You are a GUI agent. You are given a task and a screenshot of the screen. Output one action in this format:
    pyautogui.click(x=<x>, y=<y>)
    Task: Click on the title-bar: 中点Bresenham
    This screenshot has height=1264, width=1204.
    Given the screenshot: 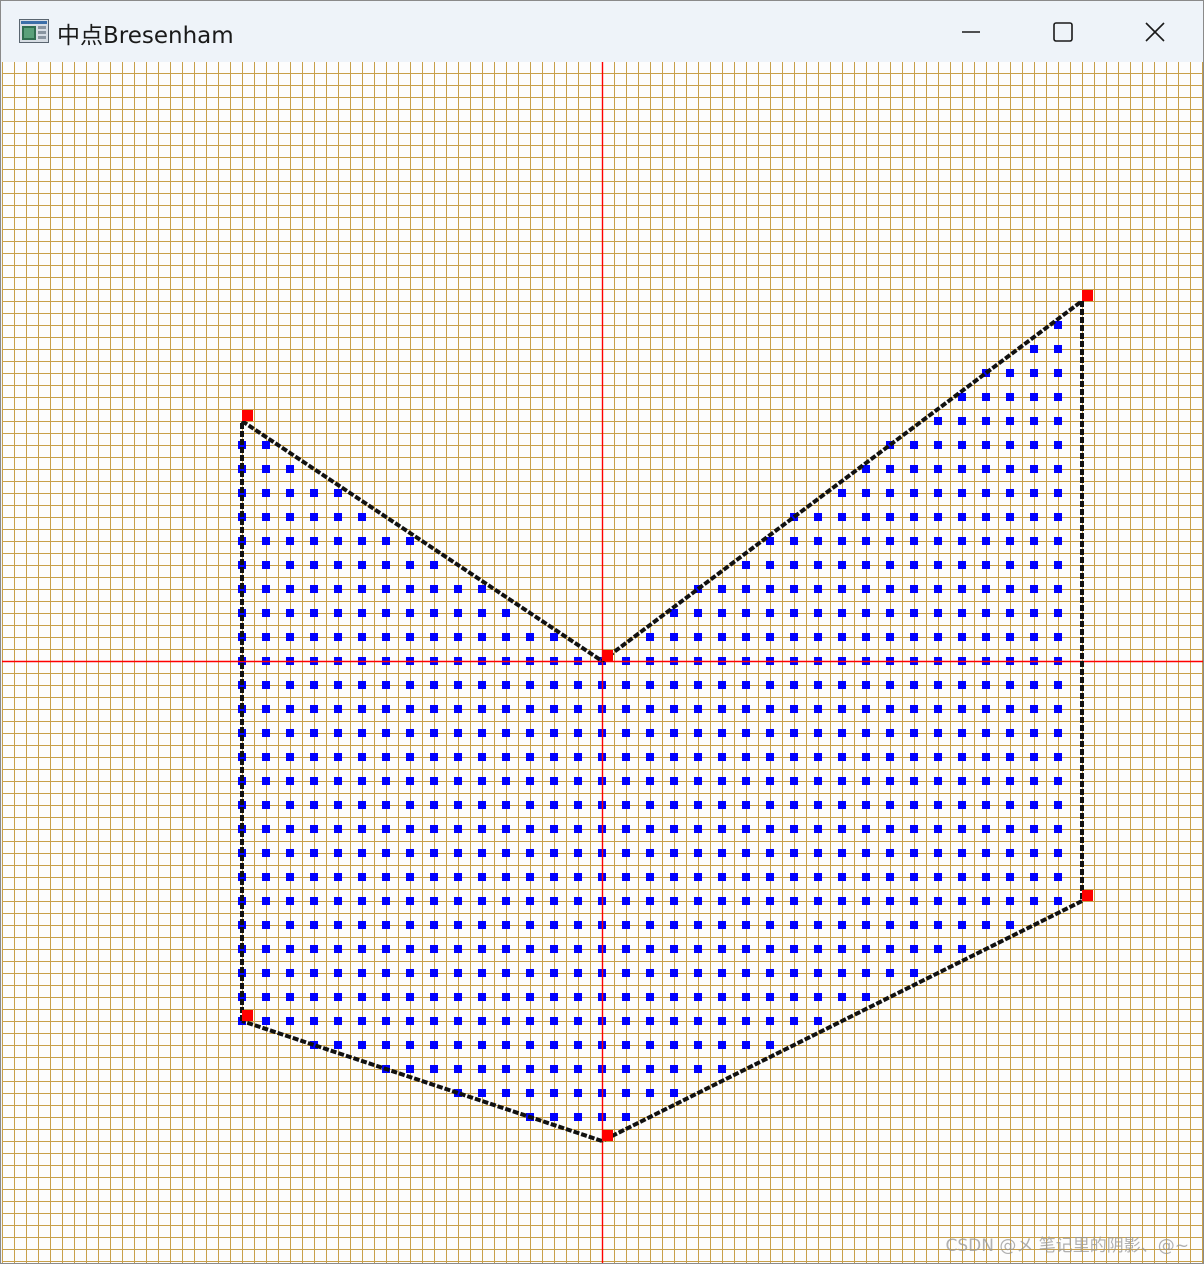 What is the action you would take?
    pyautogui.click(x=602, y=31)
    